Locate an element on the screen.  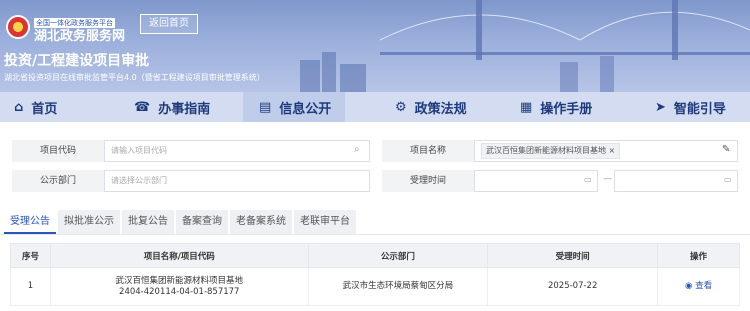
gear-icon: ⚙ is located at coordinates (401, 107).